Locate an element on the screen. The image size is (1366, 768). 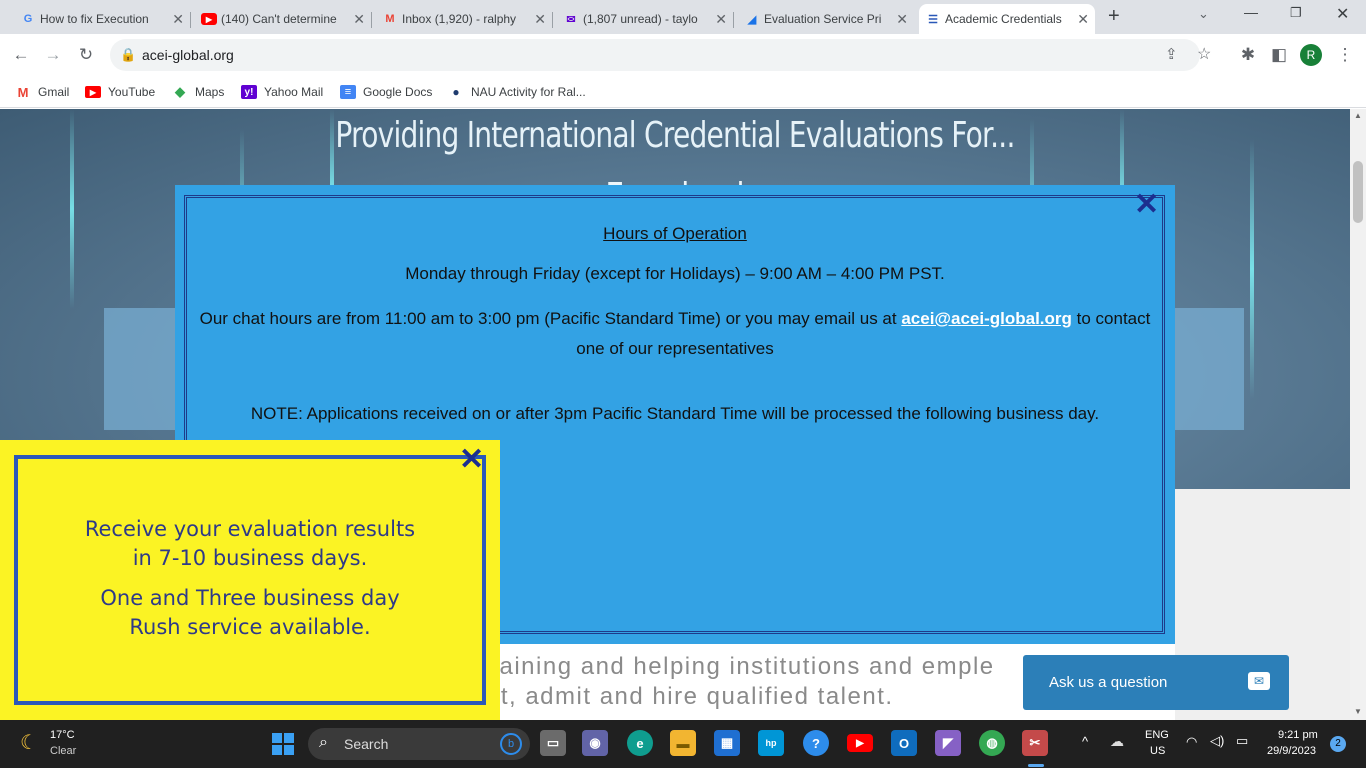
browser-tab-active: ☰ Academic Credentials ✕ is located at coordinates (1007, 19).